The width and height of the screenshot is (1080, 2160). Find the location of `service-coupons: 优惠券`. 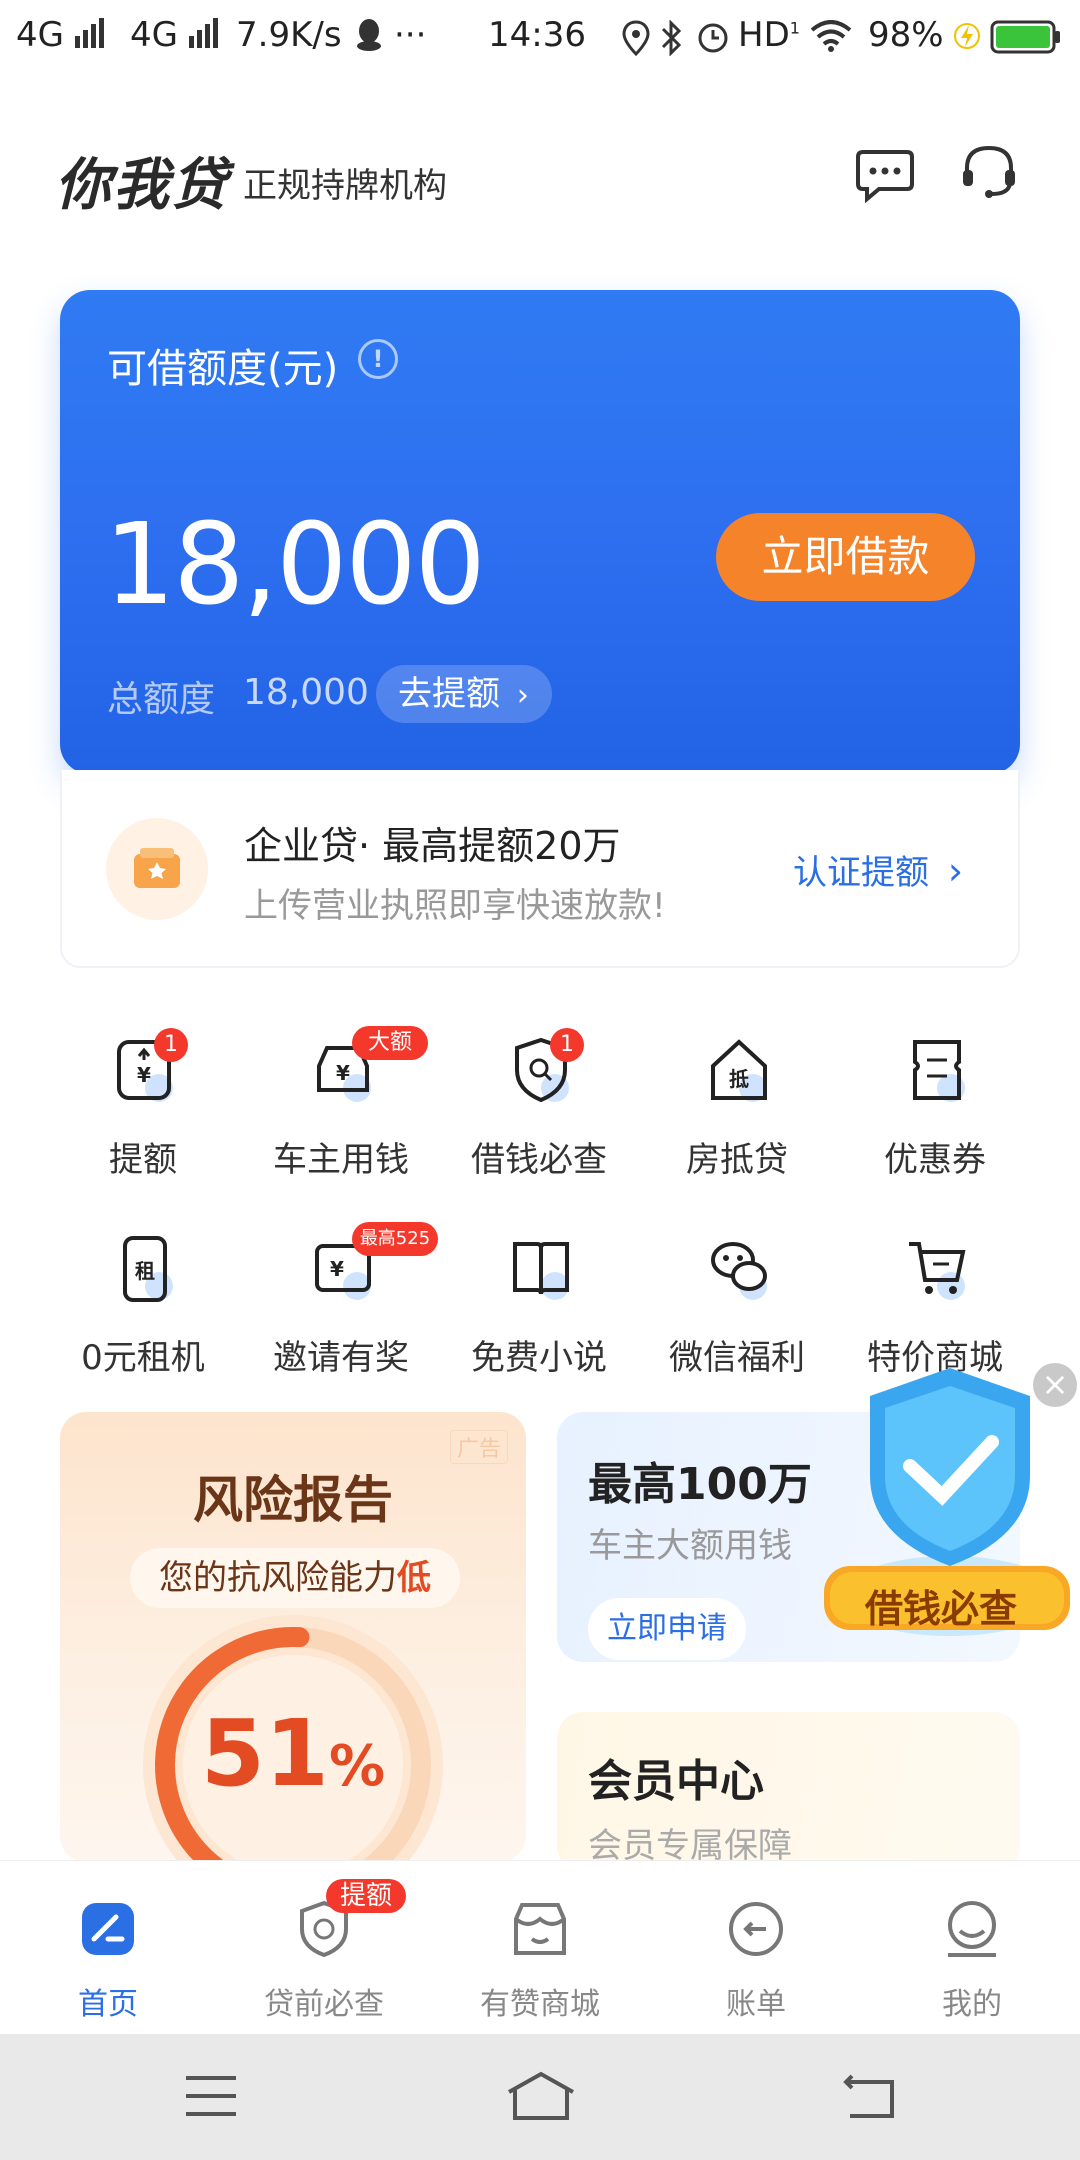

service-coupons: 优惠券 is located at coordinates (935, 1111).